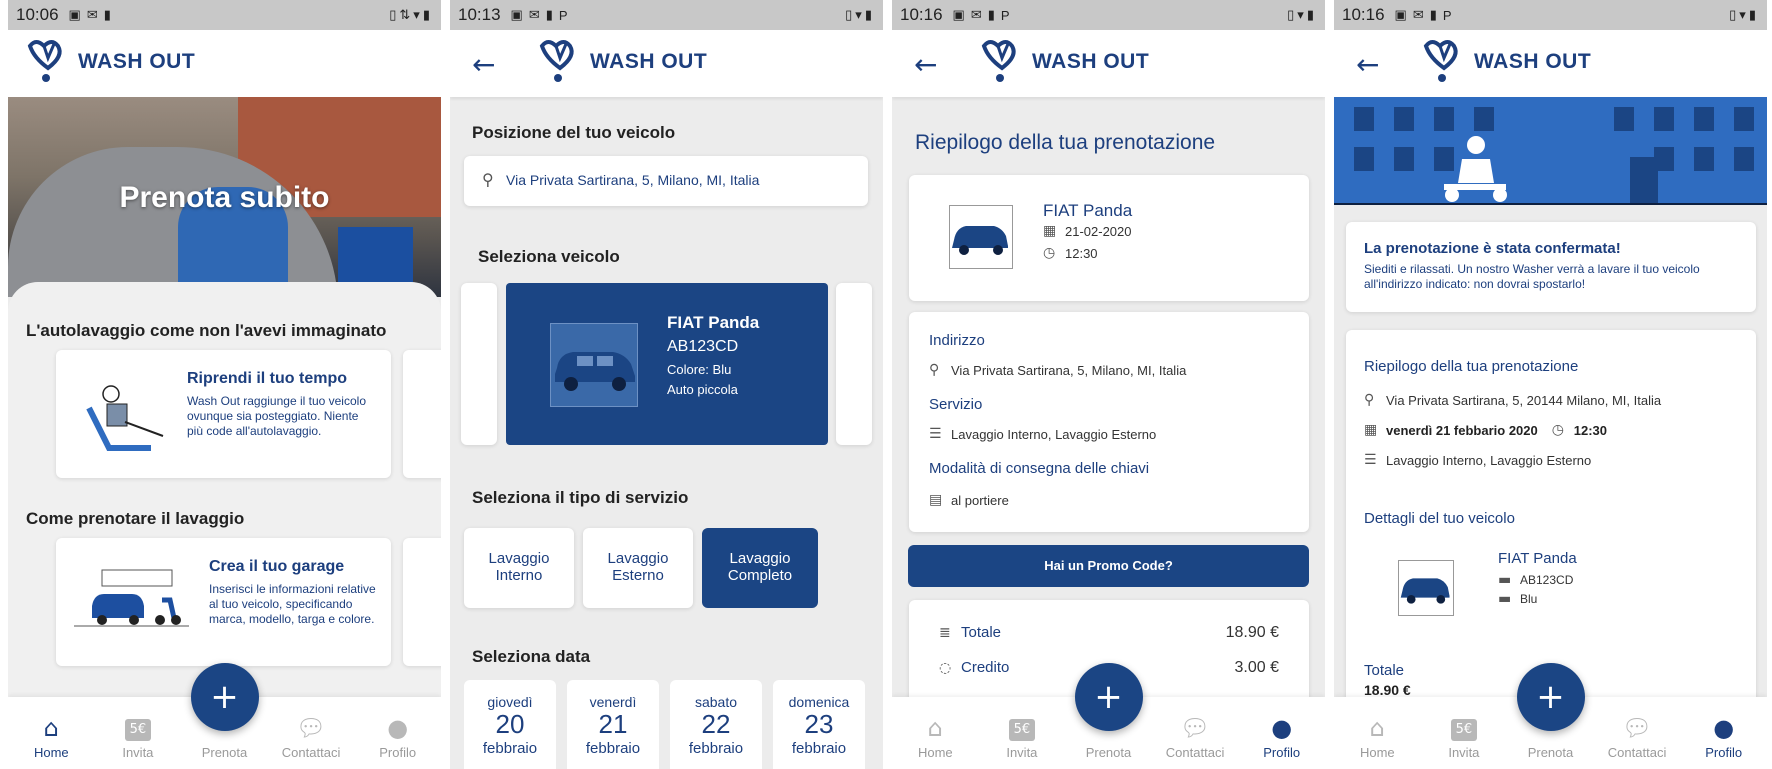 The width and height of the screenshot is (1772, 769). Describe the element at coordinates (980, 500) in the screenshot. I see `keys-value: al portiere` at that location.